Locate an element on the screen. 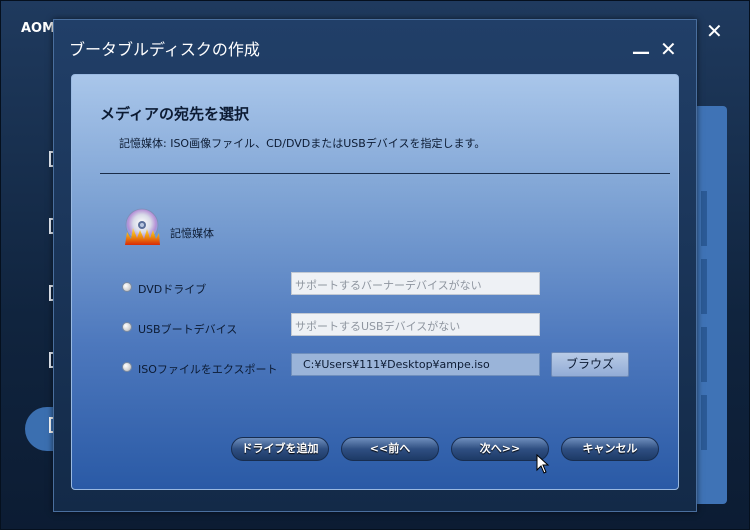 This screenshot has width=750, height=530. minimize-icon: — is located at coordinates (641, 52).